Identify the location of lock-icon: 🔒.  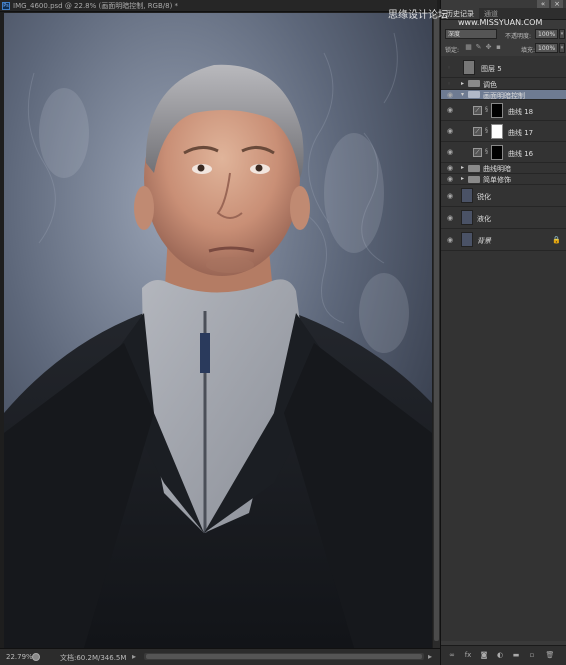
(556, 240).